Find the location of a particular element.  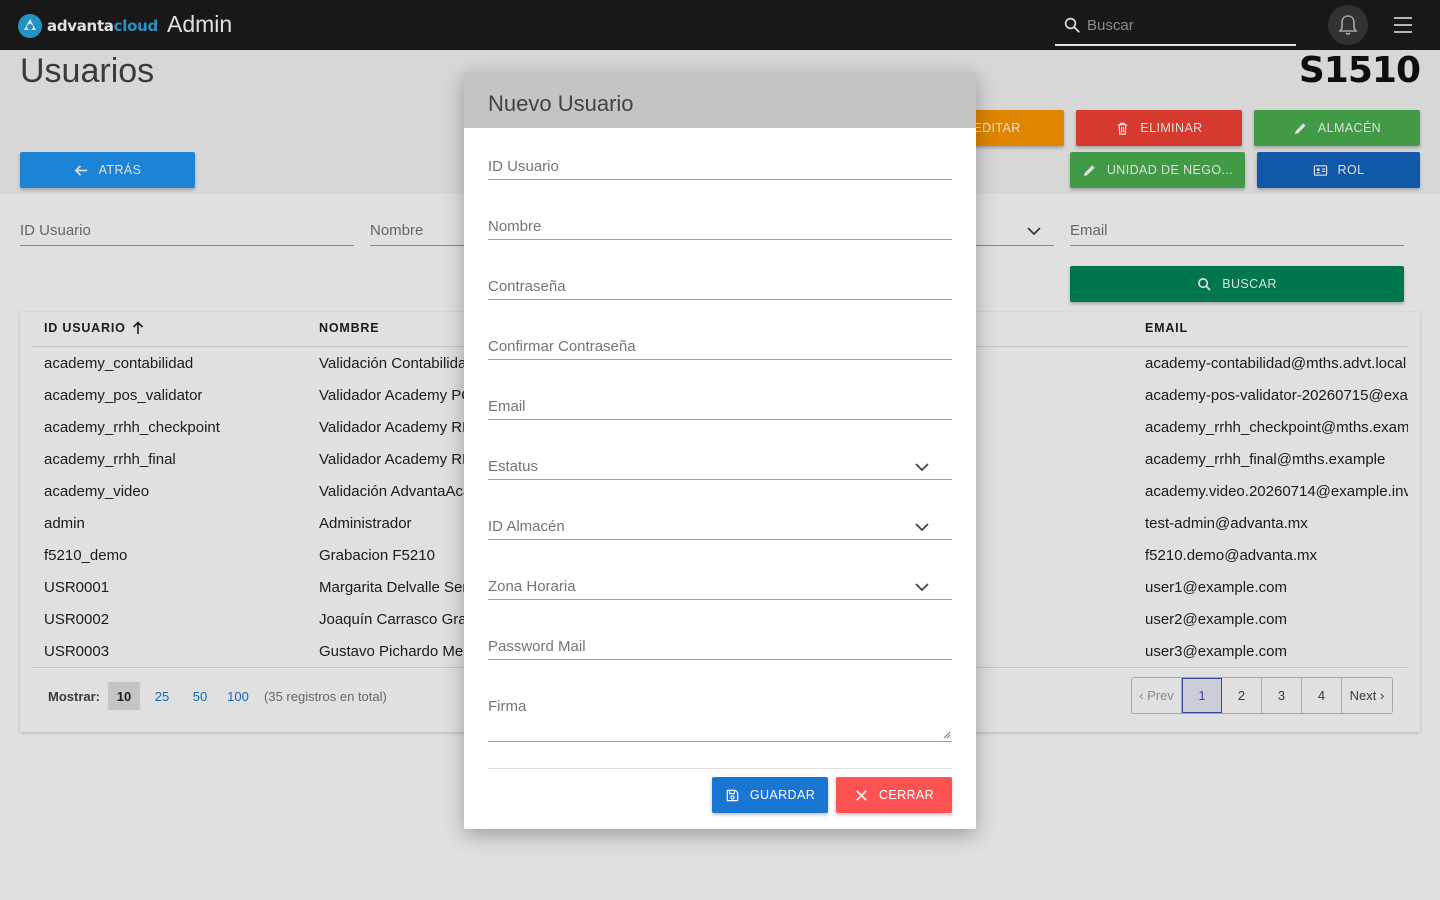

close-icon is located at coordinates (861, 795).